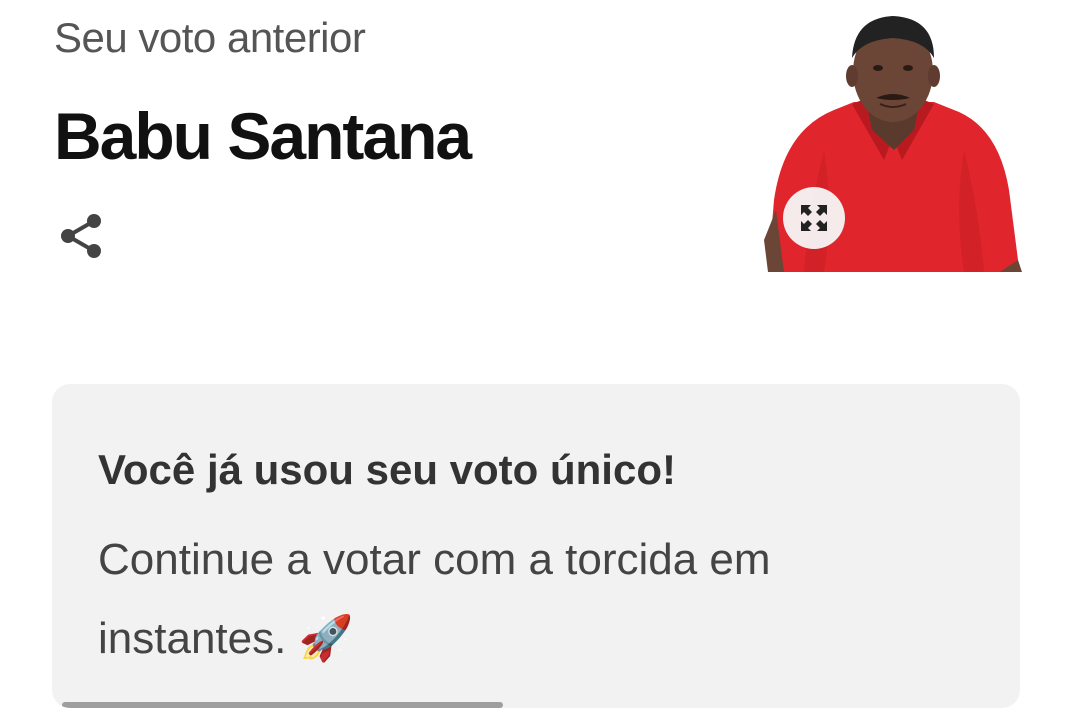 This screenshot has height=726, width=1076. Describe the element at coordinates (326, 638) in the screenshot. I see `rocket-icon: 🚀` at that location.